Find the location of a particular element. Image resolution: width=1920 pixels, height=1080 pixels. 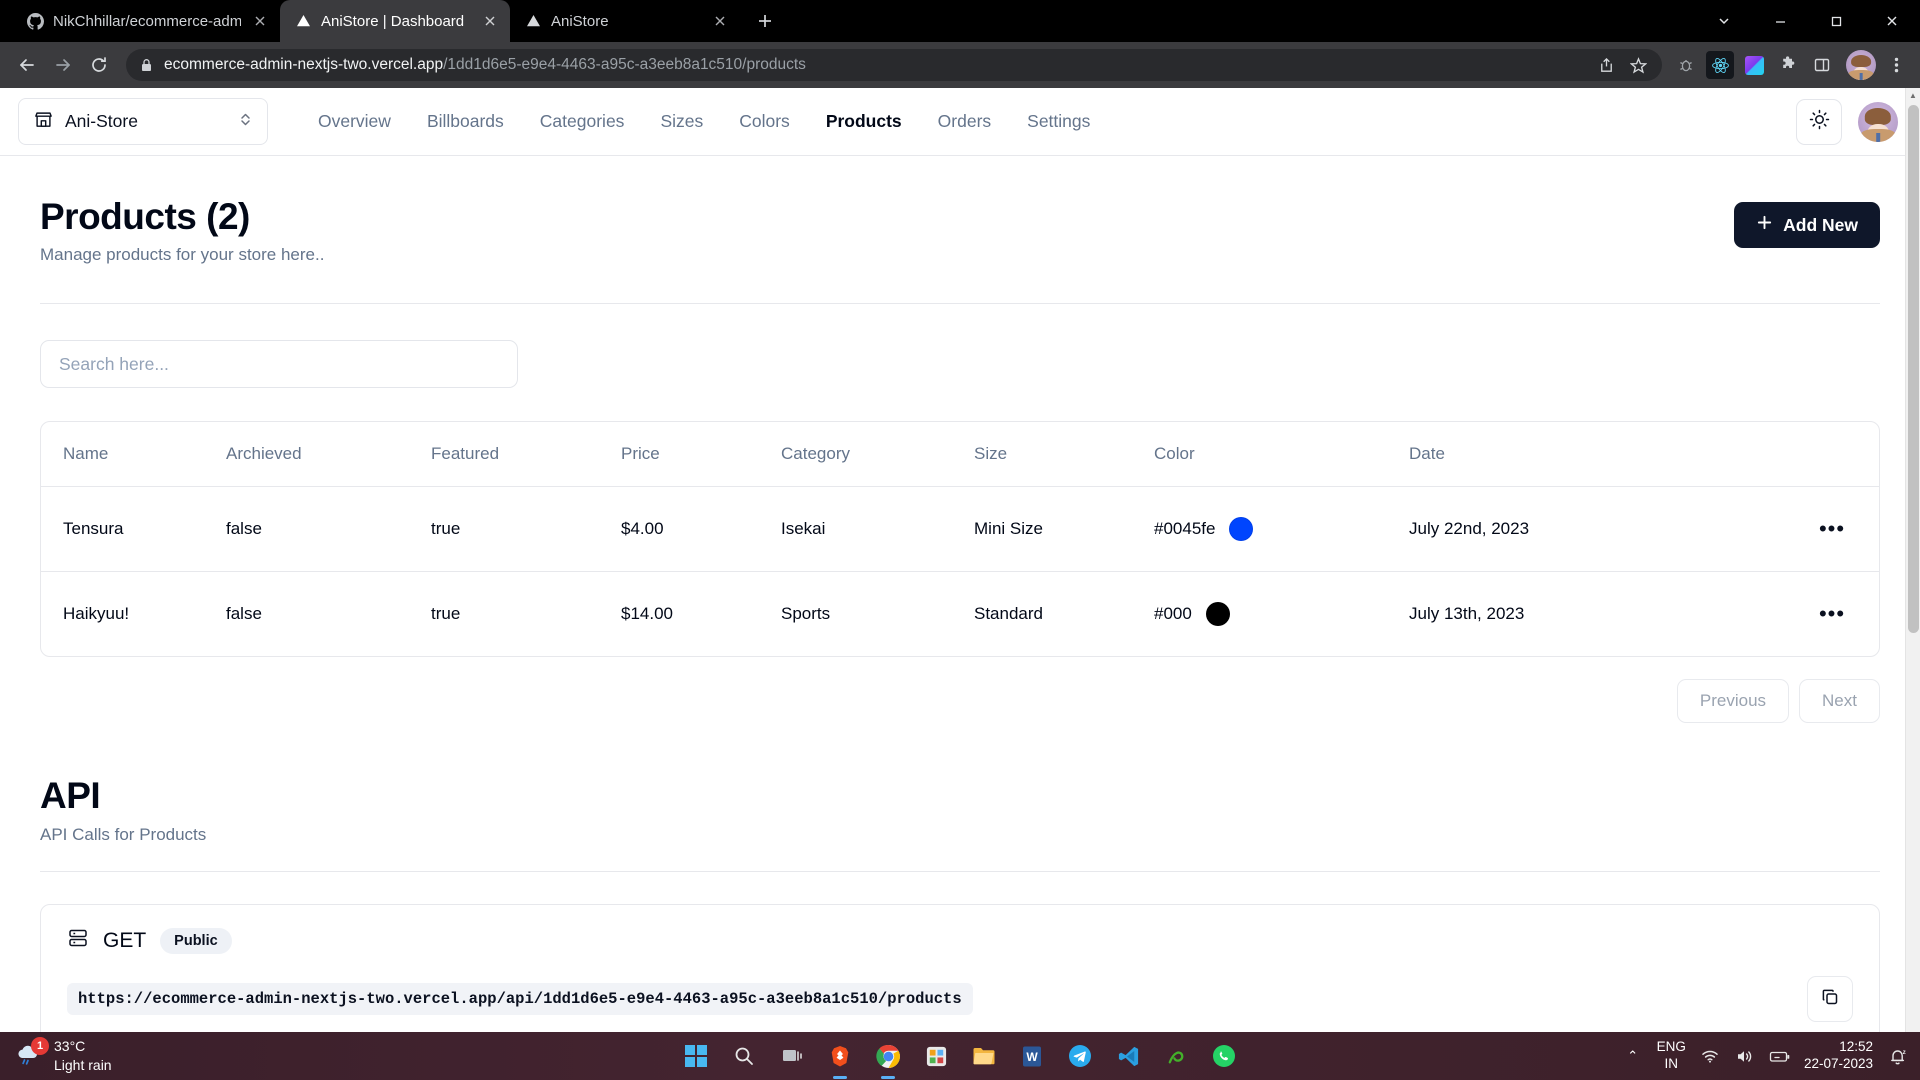

column-header-archieved: Archieved is located at coordinates (328, 455).